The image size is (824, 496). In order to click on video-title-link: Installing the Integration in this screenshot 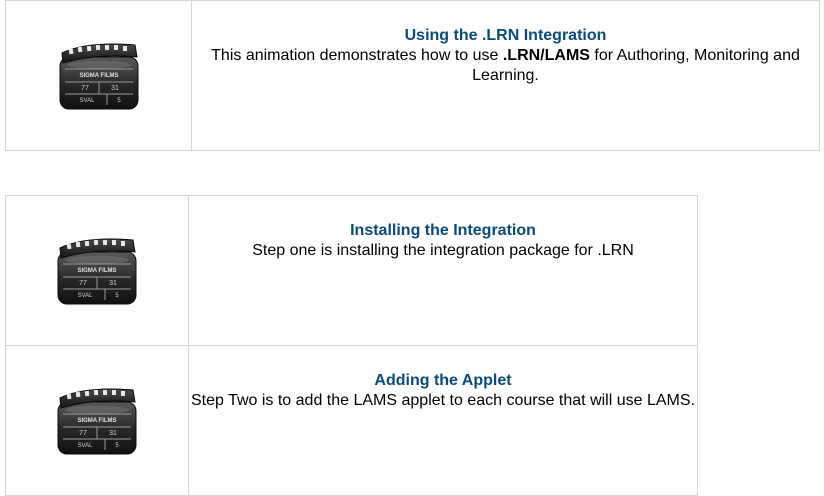, I will do `click(443, 231)`.